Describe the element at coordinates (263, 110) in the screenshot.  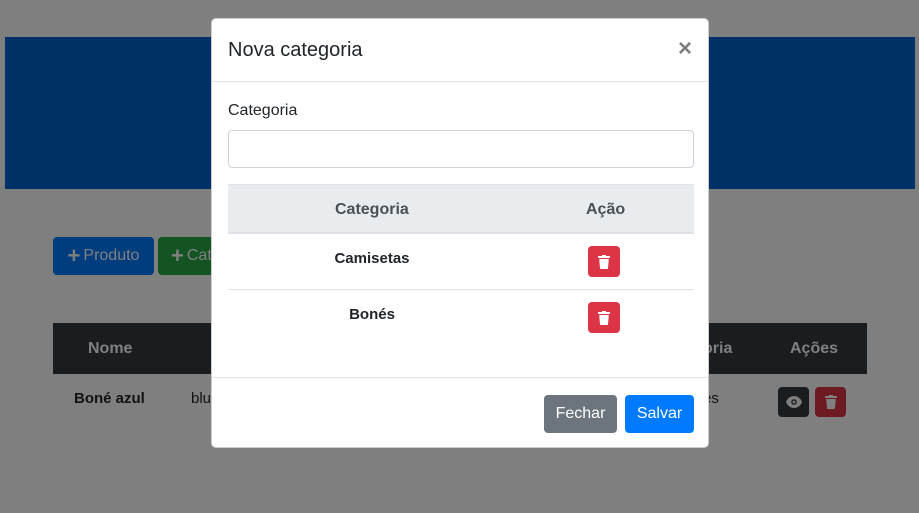
I see `categoria-label: Categoria` at that location.